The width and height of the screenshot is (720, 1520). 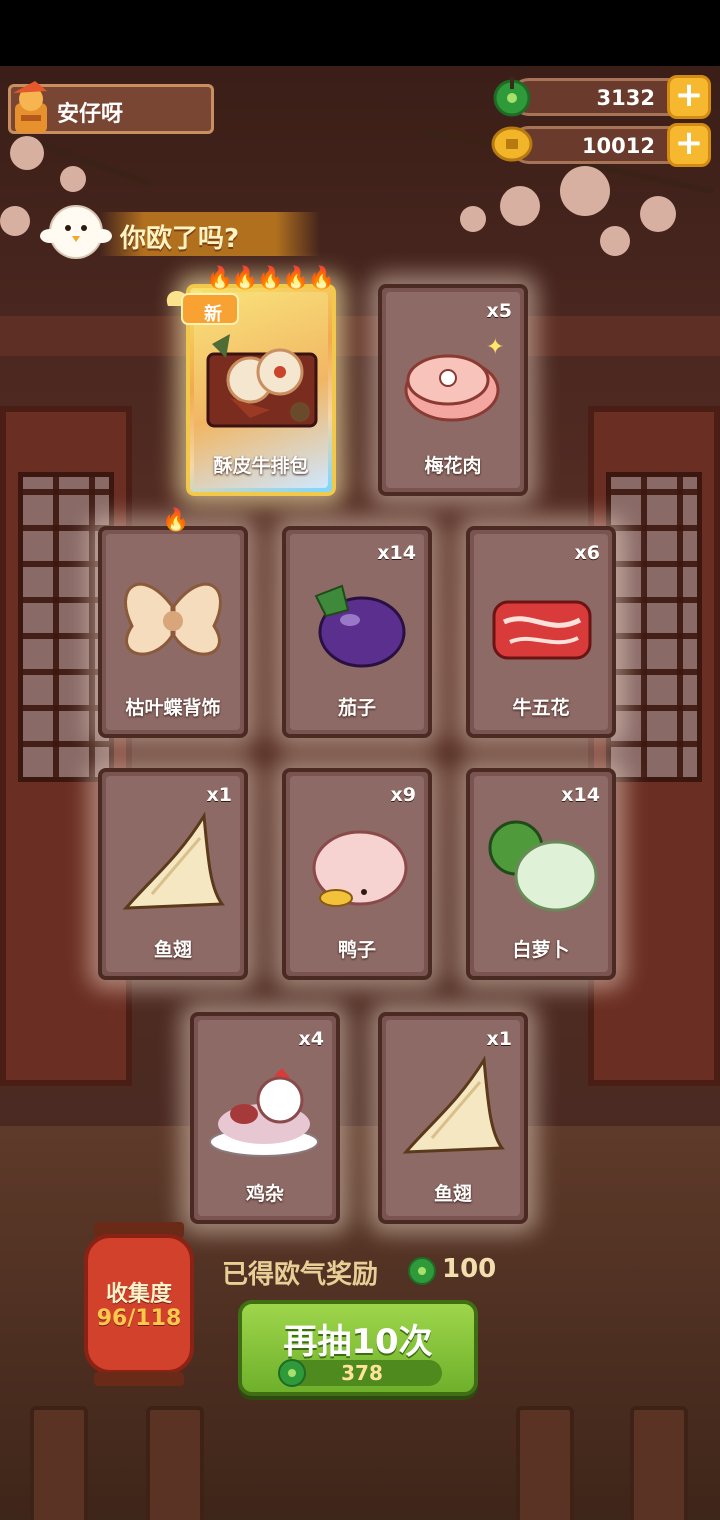 I want to click on collection-progress: 96/118, so click(x=139, y=1318).